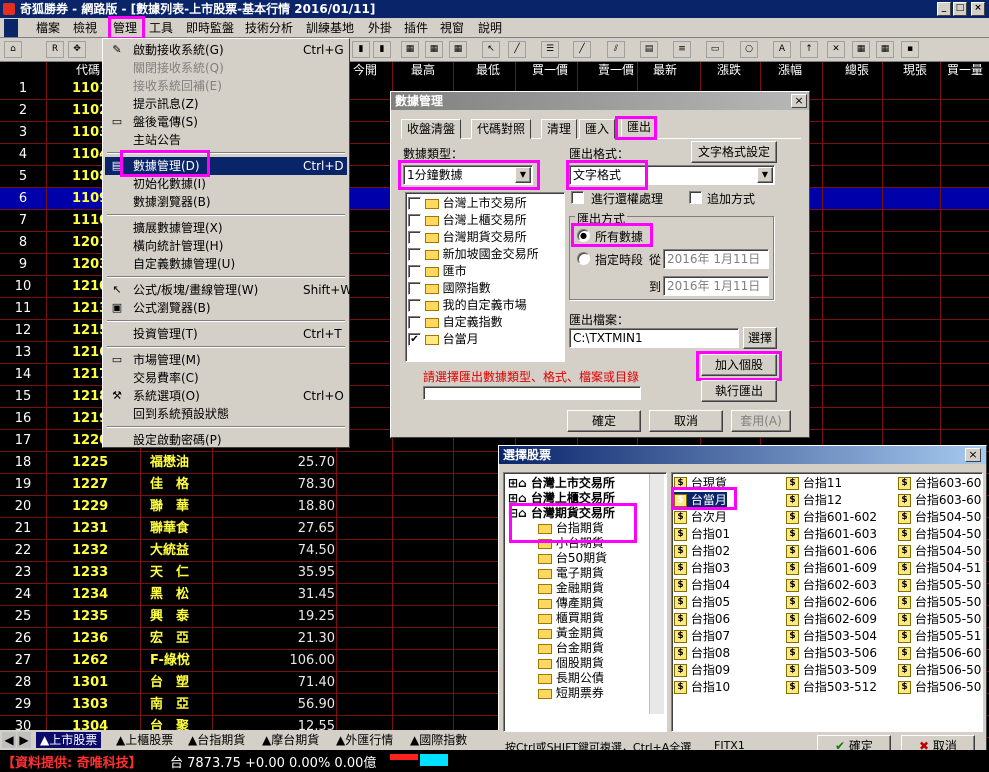 This screenshot has height=772, width=989. I want to click on market-checkbox: ✔, so click(414, 339).